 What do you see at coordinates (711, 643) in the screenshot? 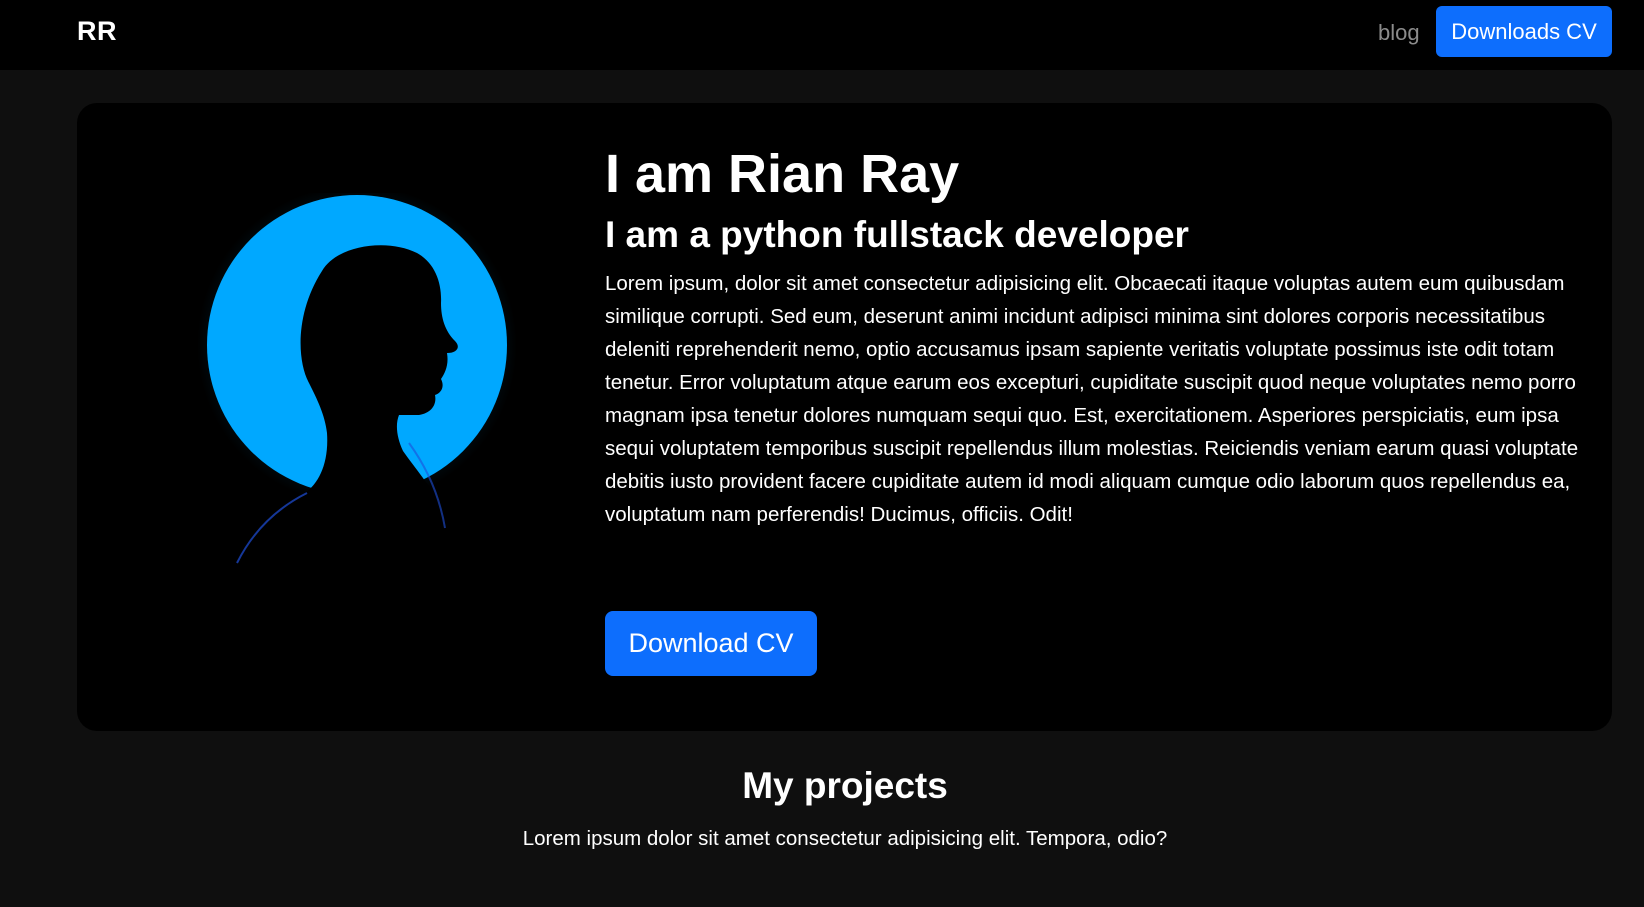
I see `hero-download-cv-button: Download CV` at bounding box center [711, 643].